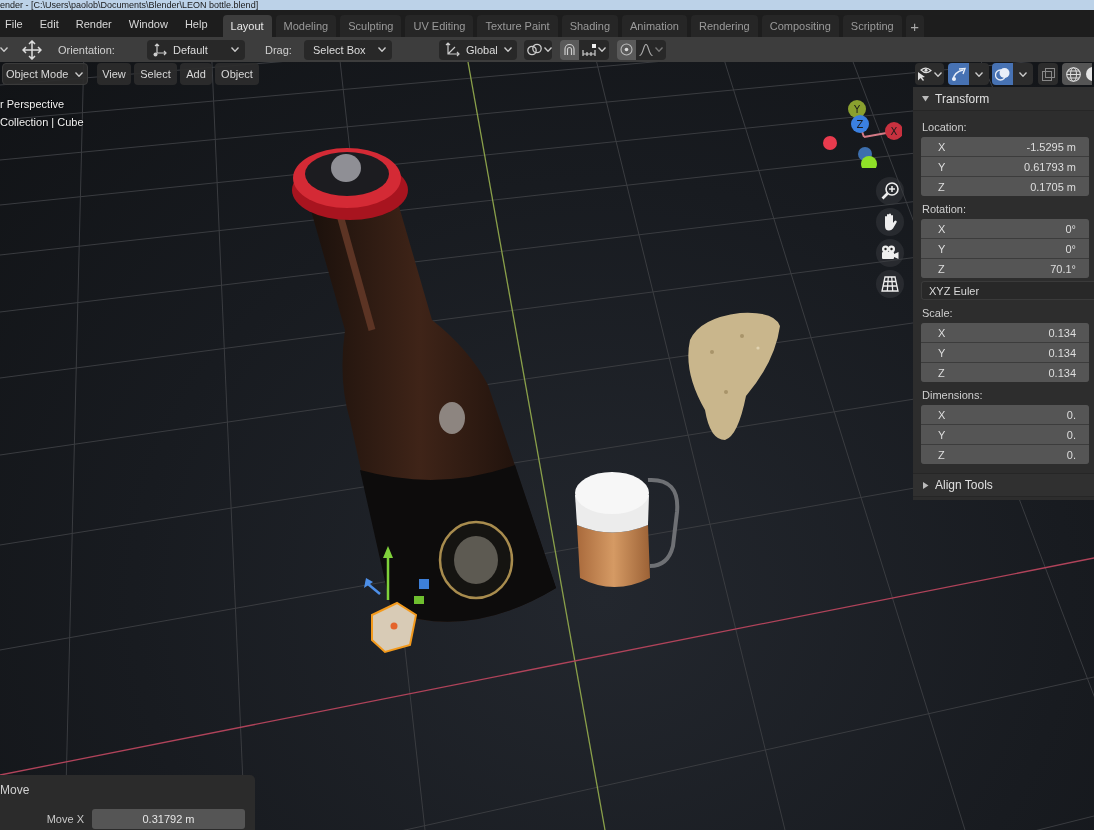 This screenshot has height=830, width=1094. Describe the element at coordinates (32, 104) in the screenshot. I see `view-name: r Perspective` at that location.